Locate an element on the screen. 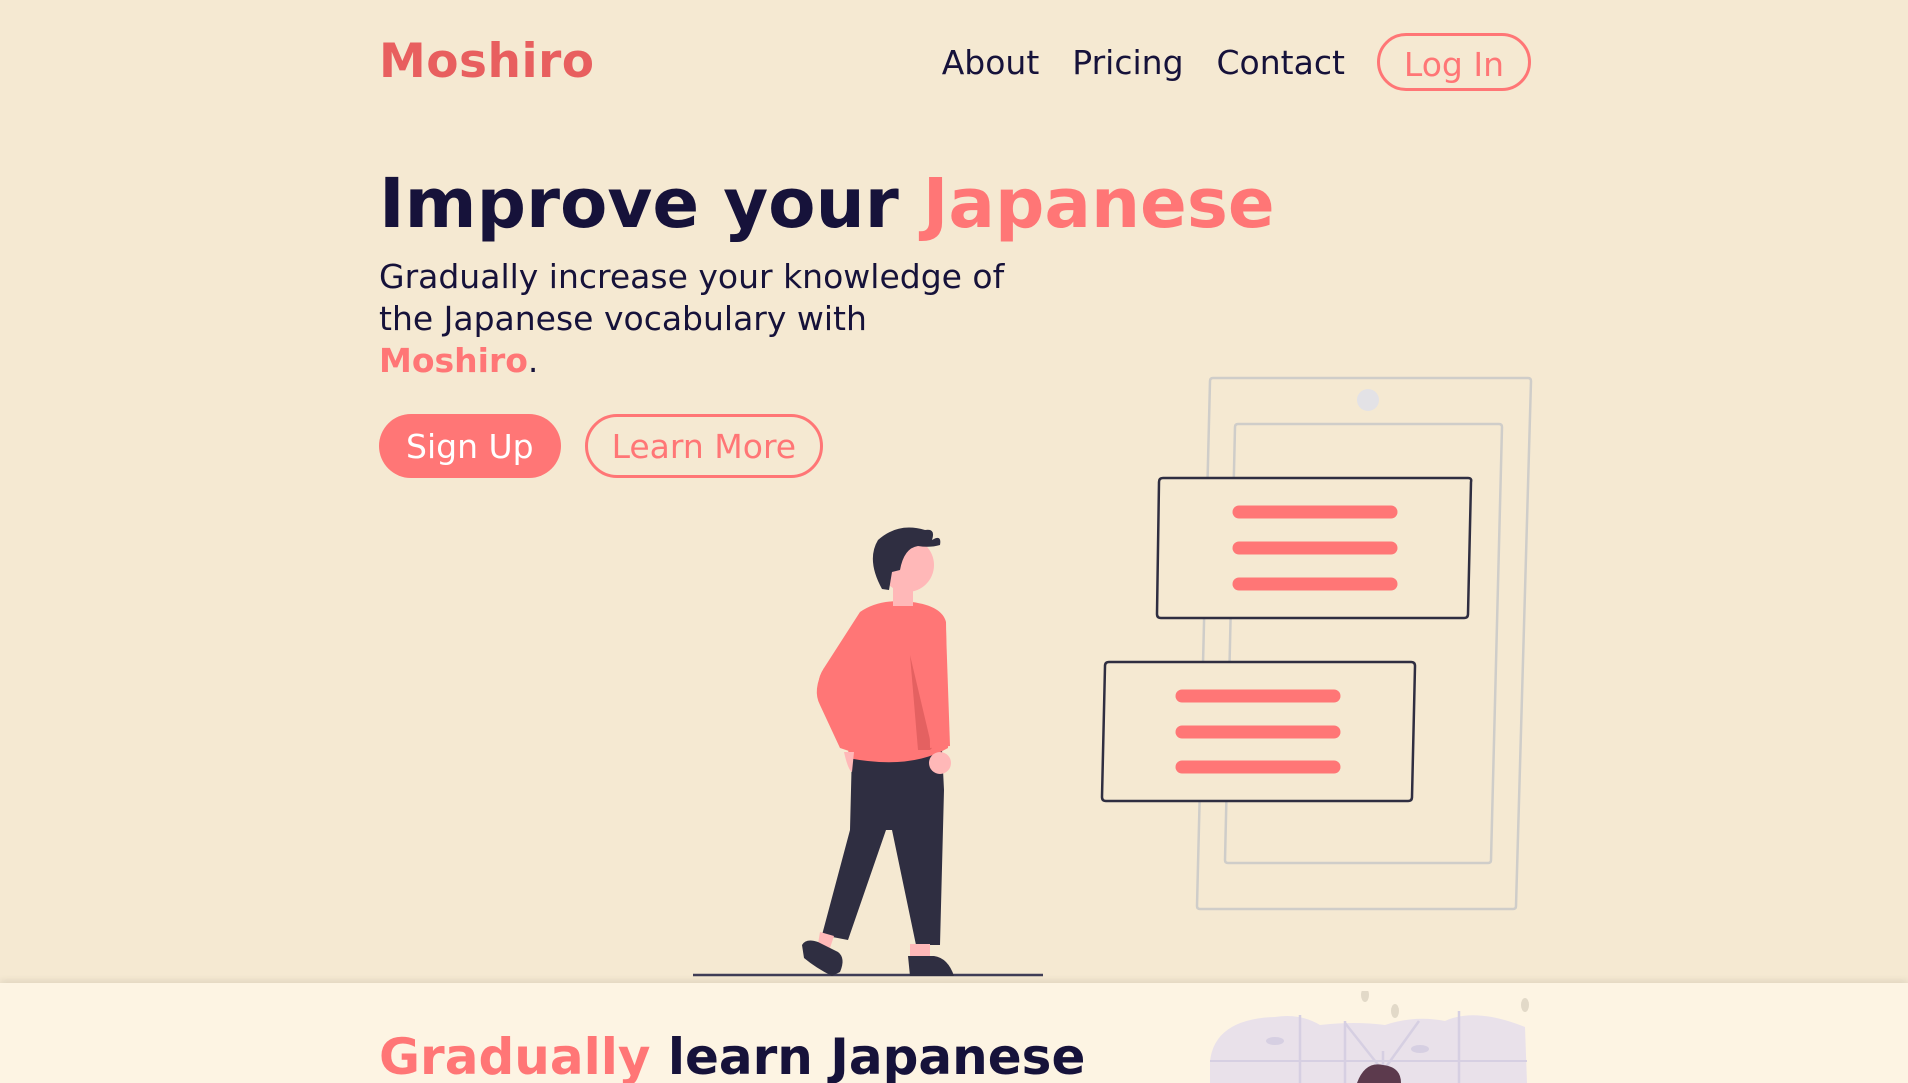 This screenshot has height=1083, width=1908. features-section: Gradually learn Japanese is located at coordinates (954, 1033).